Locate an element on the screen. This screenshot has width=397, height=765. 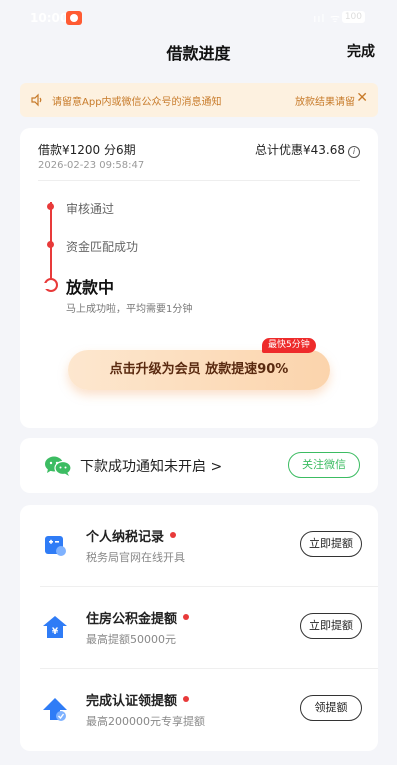
notice-result: 放款结果请留 is located at coordinates (325, 102).